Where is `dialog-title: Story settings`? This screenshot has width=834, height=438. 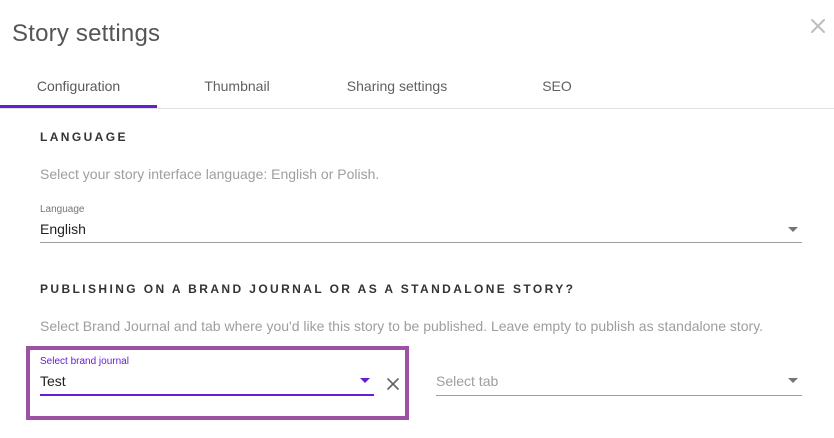
dialog-title: Story settings is located at coordinates (86, 33).